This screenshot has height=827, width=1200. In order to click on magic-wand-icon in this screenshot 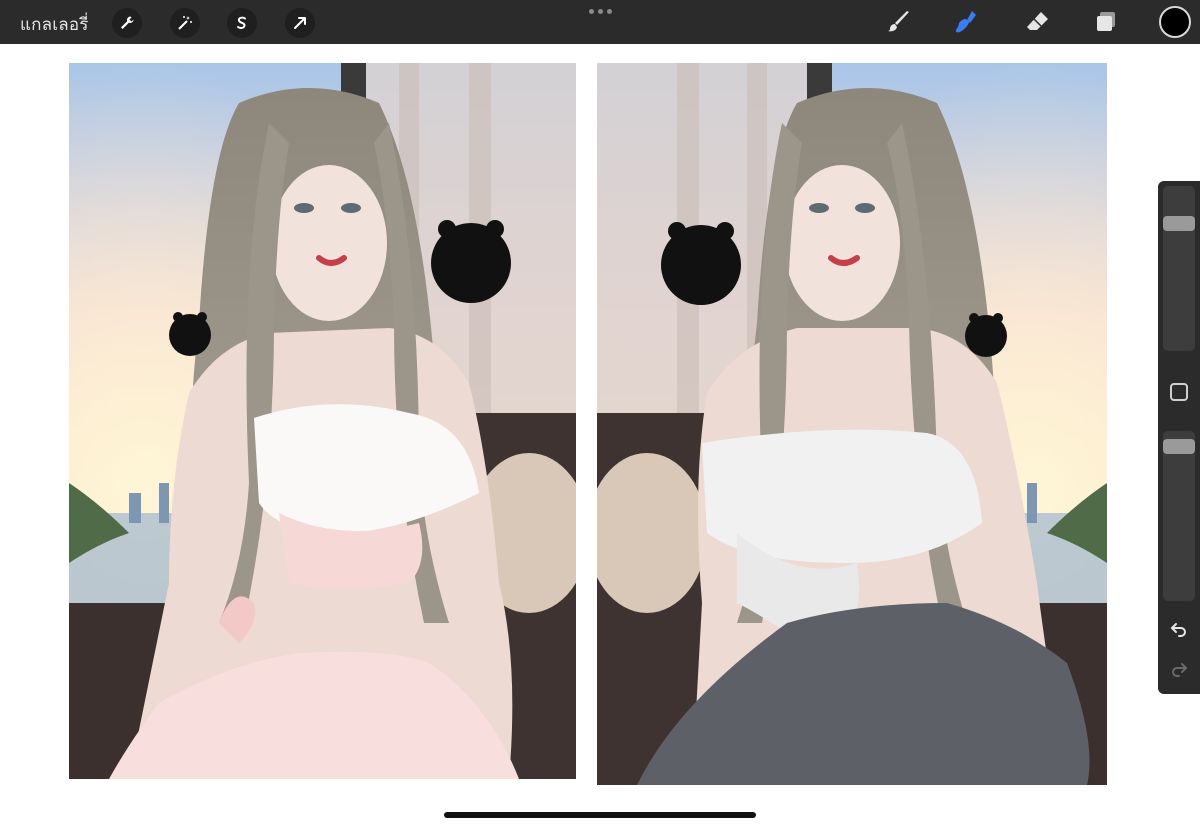, I will do `click(185, 23)`.